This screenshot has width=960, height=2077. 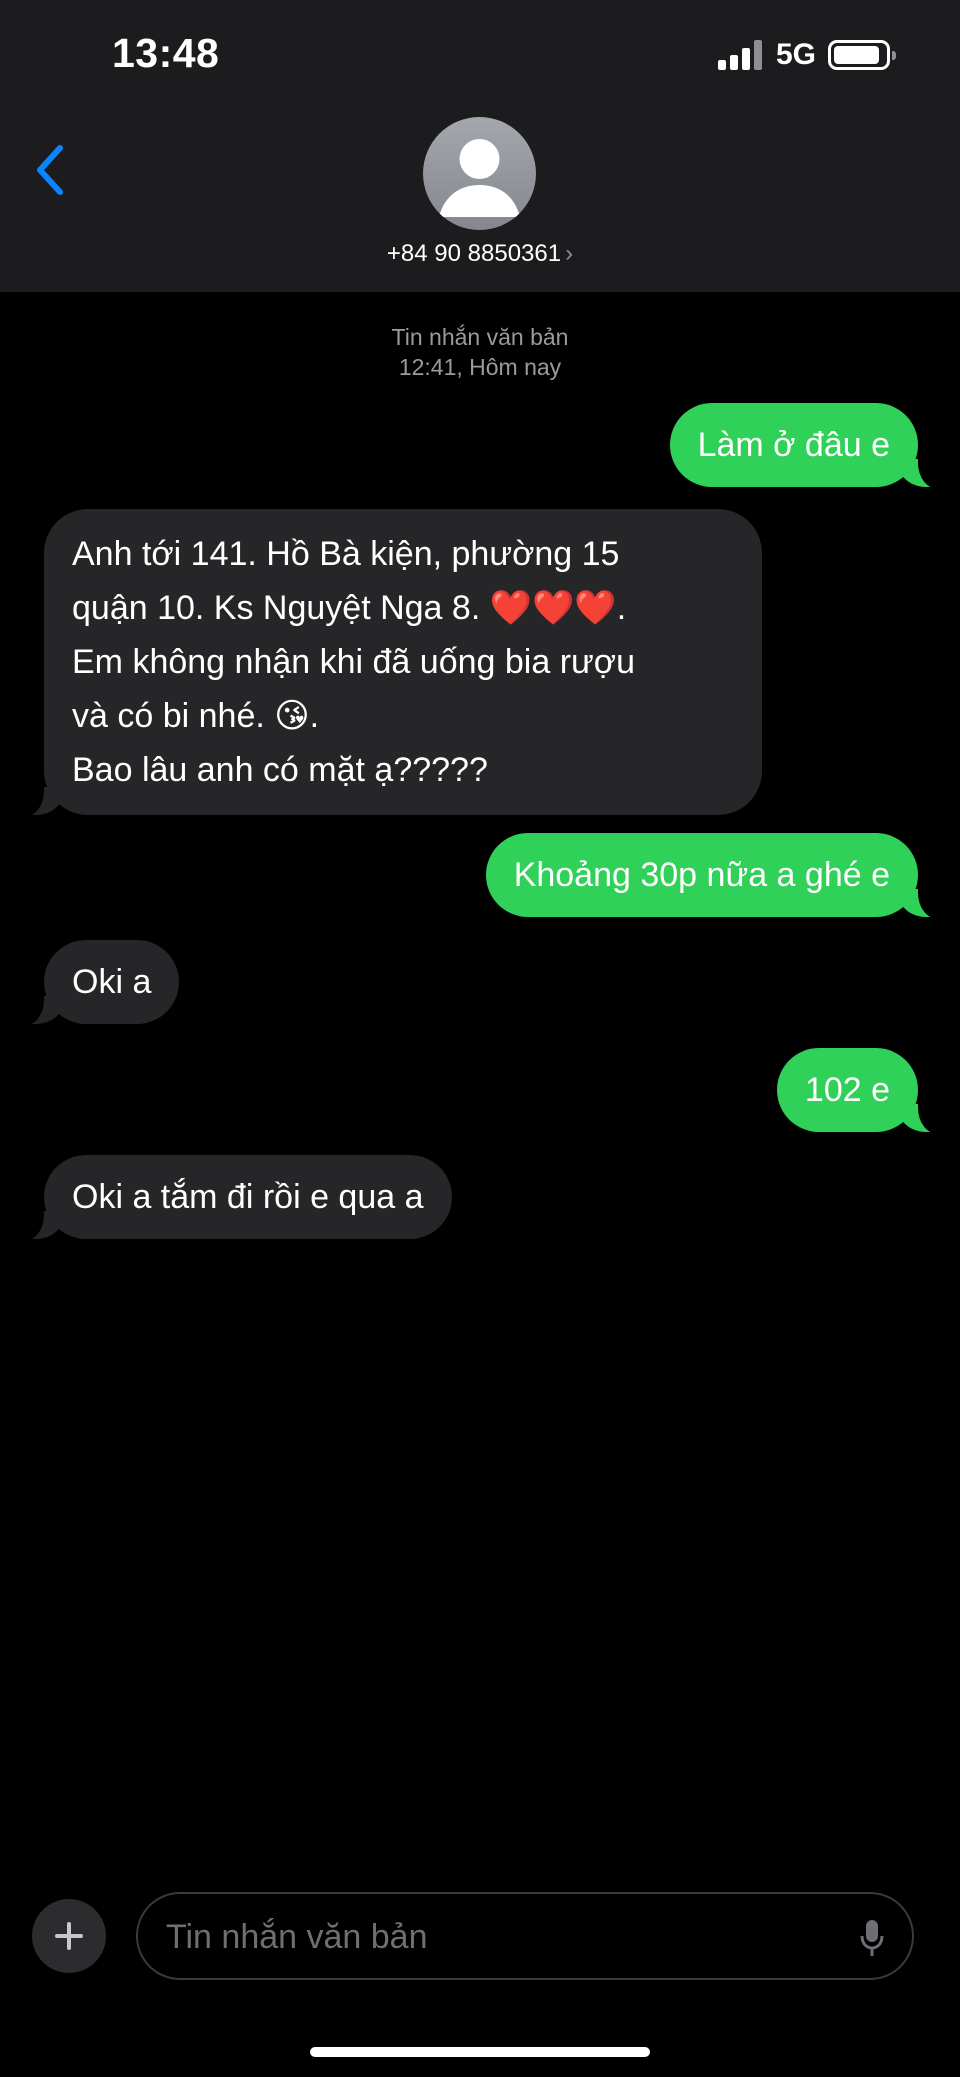 I want to click on message-bubble-incoming: Oki a, so click(x=98, y=983).